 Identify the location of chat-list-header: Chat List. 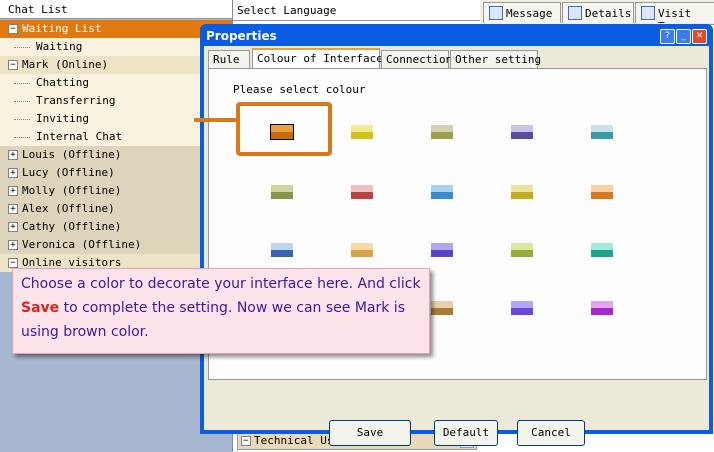
(116, 9).